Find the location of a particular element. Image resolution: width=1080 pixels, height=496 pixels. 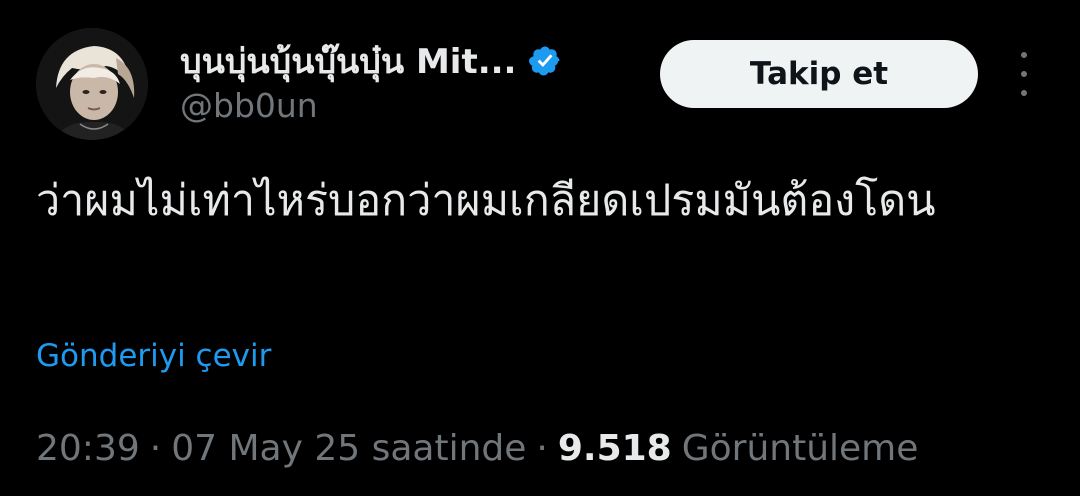

more-vertical-icon is located at coordinates (1024, 74).